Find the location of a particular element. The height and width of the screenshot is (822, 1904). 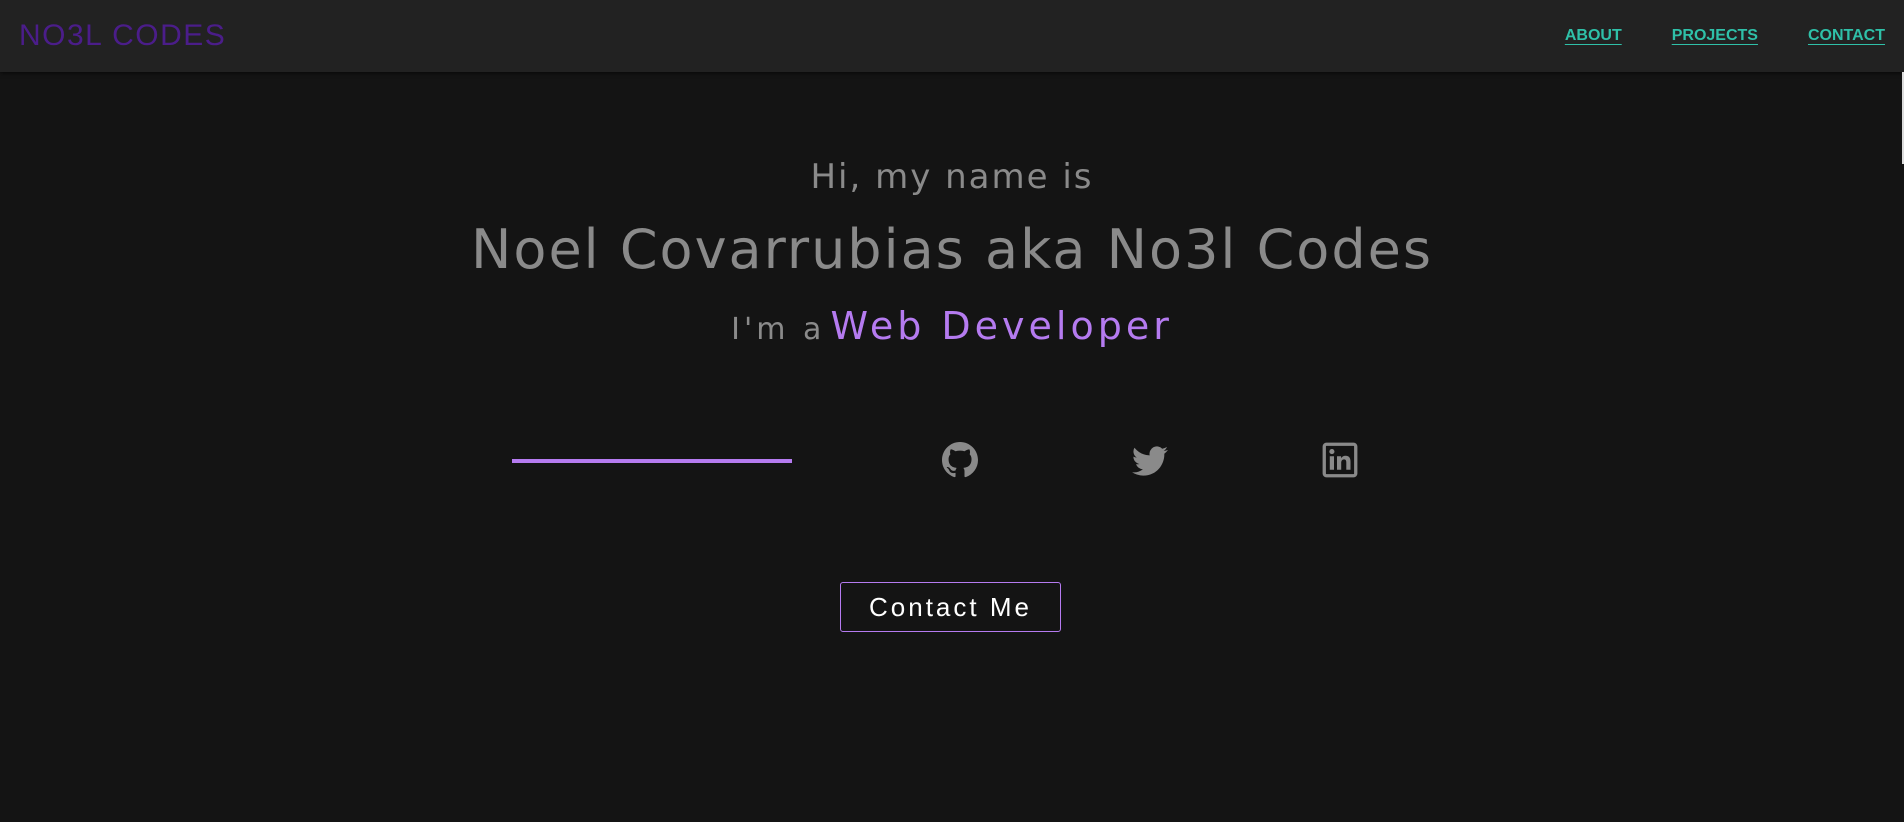

nav-links: ABOUT PROJECTS CONTACT is located at coordinates (1725, 36).